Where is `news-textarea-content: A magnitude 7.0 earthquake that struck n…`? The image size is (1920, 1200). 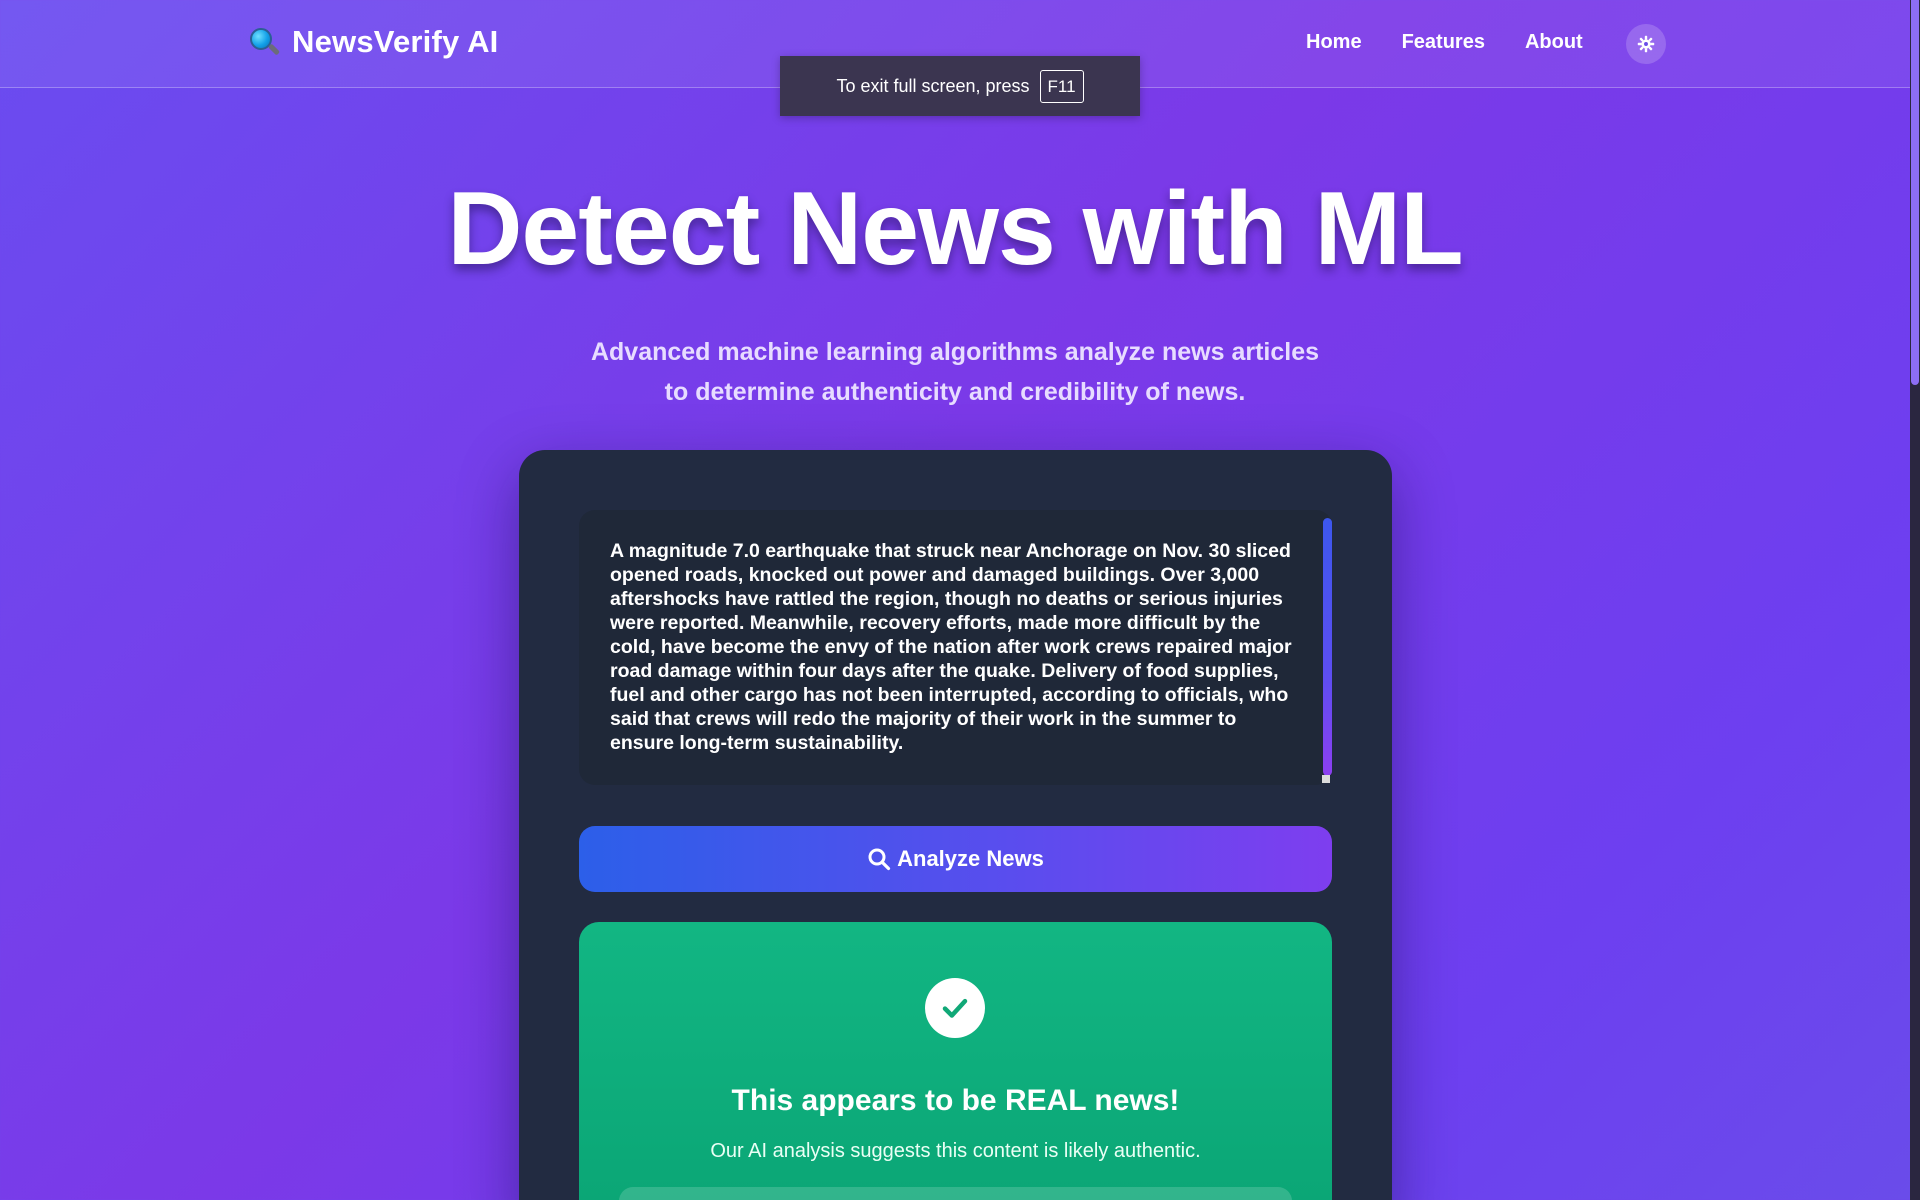 news-textarea-content: A magnitude 7.0 earthquake that struck n… is located at coordinates (952, 647).